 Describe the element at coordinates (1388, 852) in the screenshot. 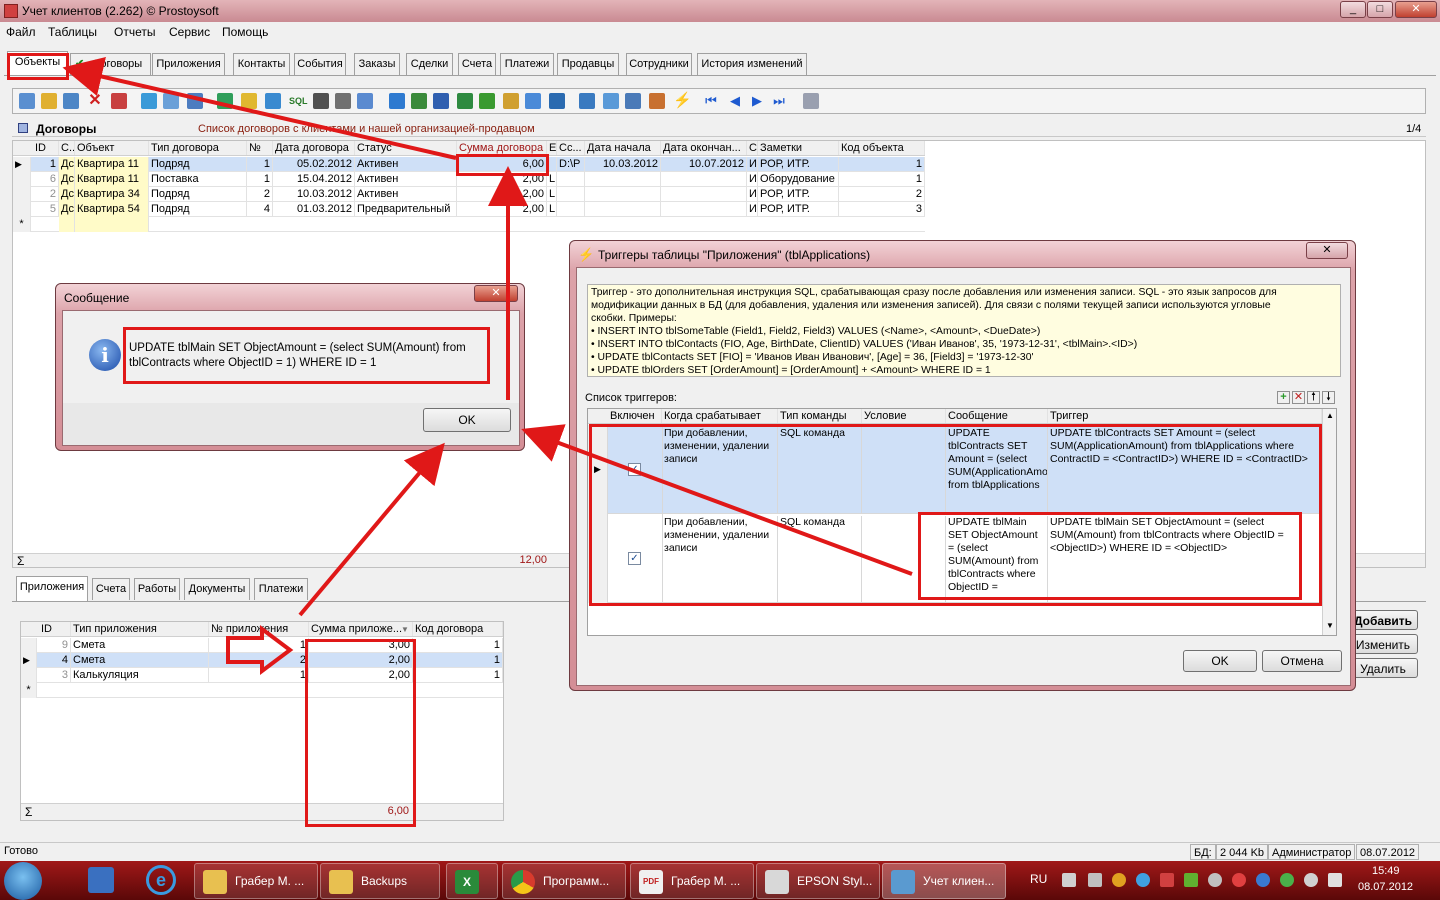

I see `status-date: 08.07.2012` at that location.